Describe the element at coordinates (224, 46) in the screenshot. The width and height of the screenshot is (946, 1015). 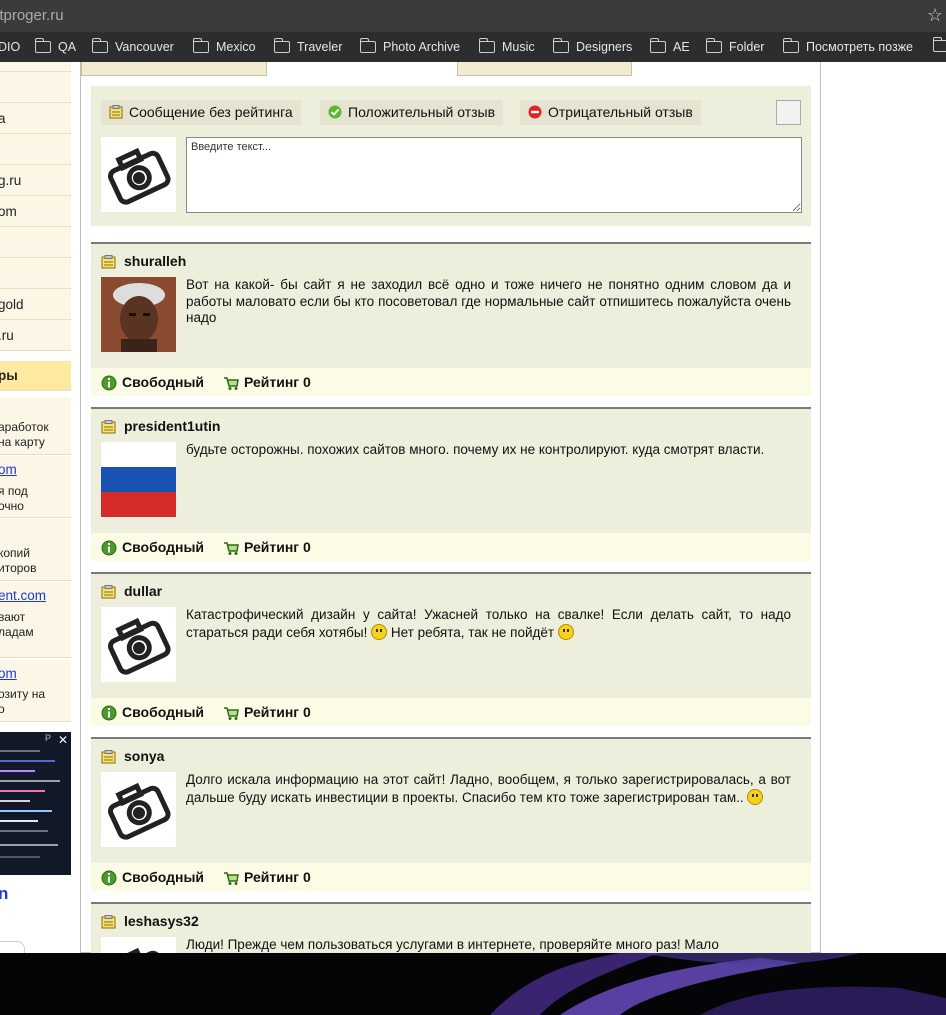
I see `bookmark-folder-mexico: Mexico` at that location.